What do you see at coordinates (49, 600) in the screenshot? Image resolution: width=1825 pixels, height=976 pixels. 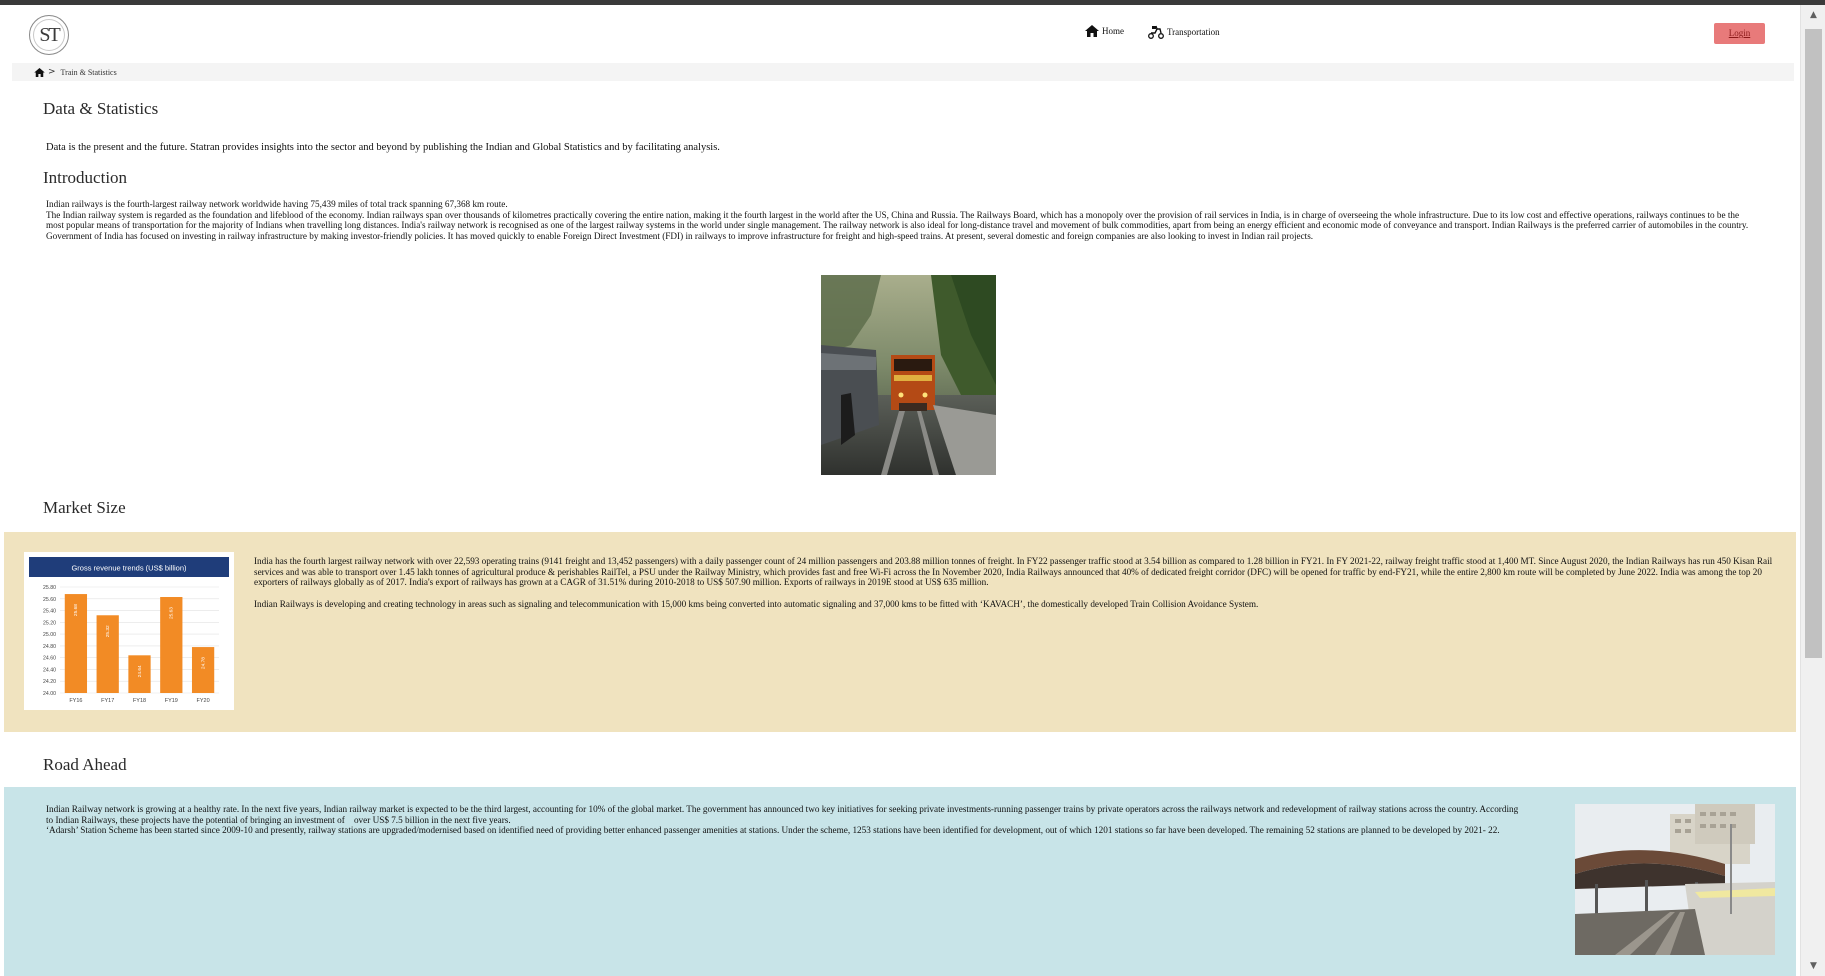 I see `chart-y-tick-label: 25.60` at bounding box center [49, 600].